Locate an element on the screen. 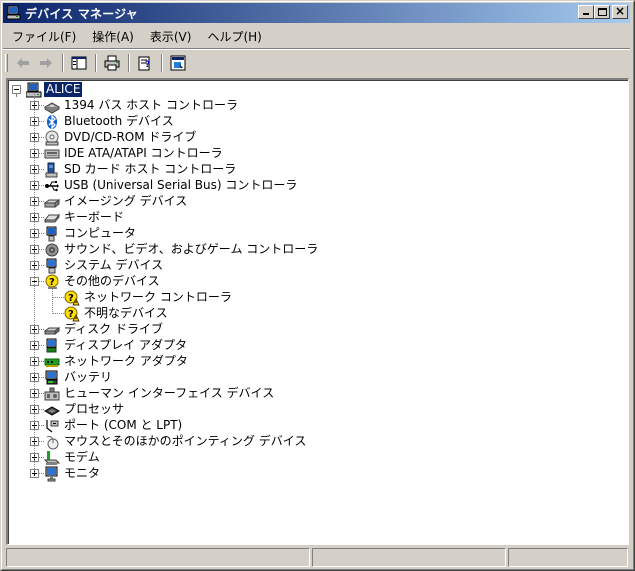  tree-item-processor: プロセッサ is located at coordinates (94, 409).